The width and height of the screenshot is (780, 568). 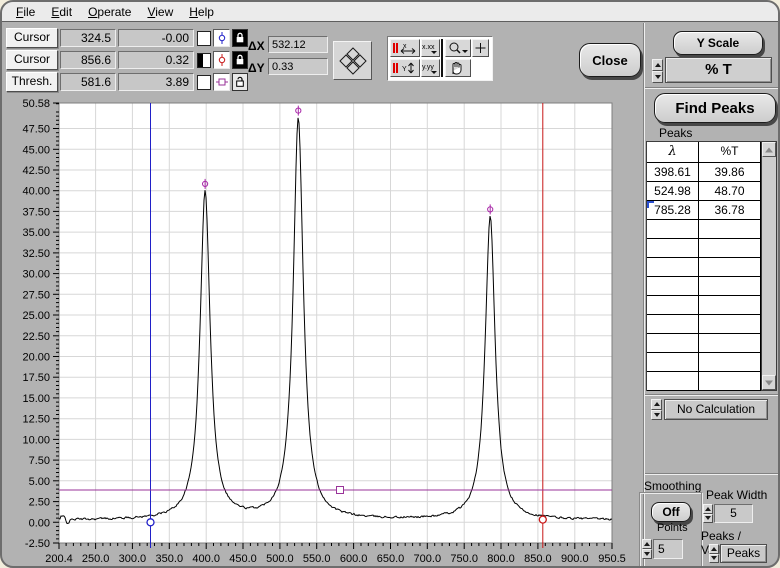 I want to click on calculation-spinner, so click(x=656, y=409).